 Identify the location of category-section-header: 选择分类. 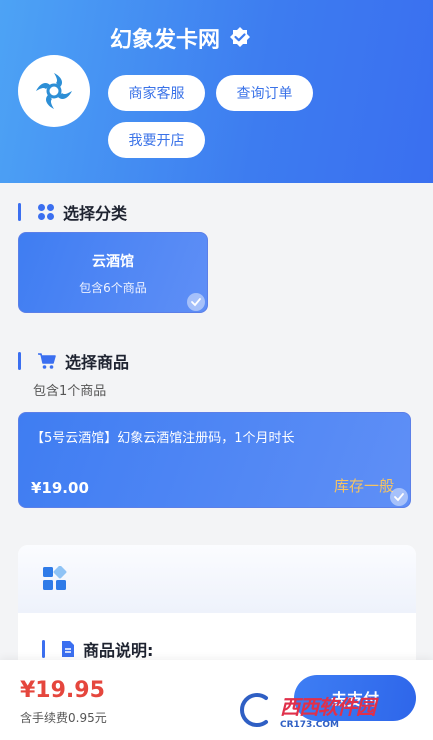
(72, 212).